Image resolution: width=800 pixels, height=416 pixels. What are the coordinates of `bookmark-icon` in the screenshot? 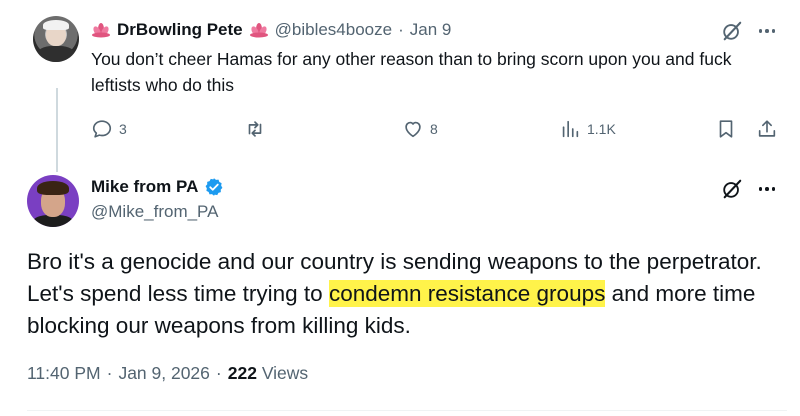 It's located at (726, 129).